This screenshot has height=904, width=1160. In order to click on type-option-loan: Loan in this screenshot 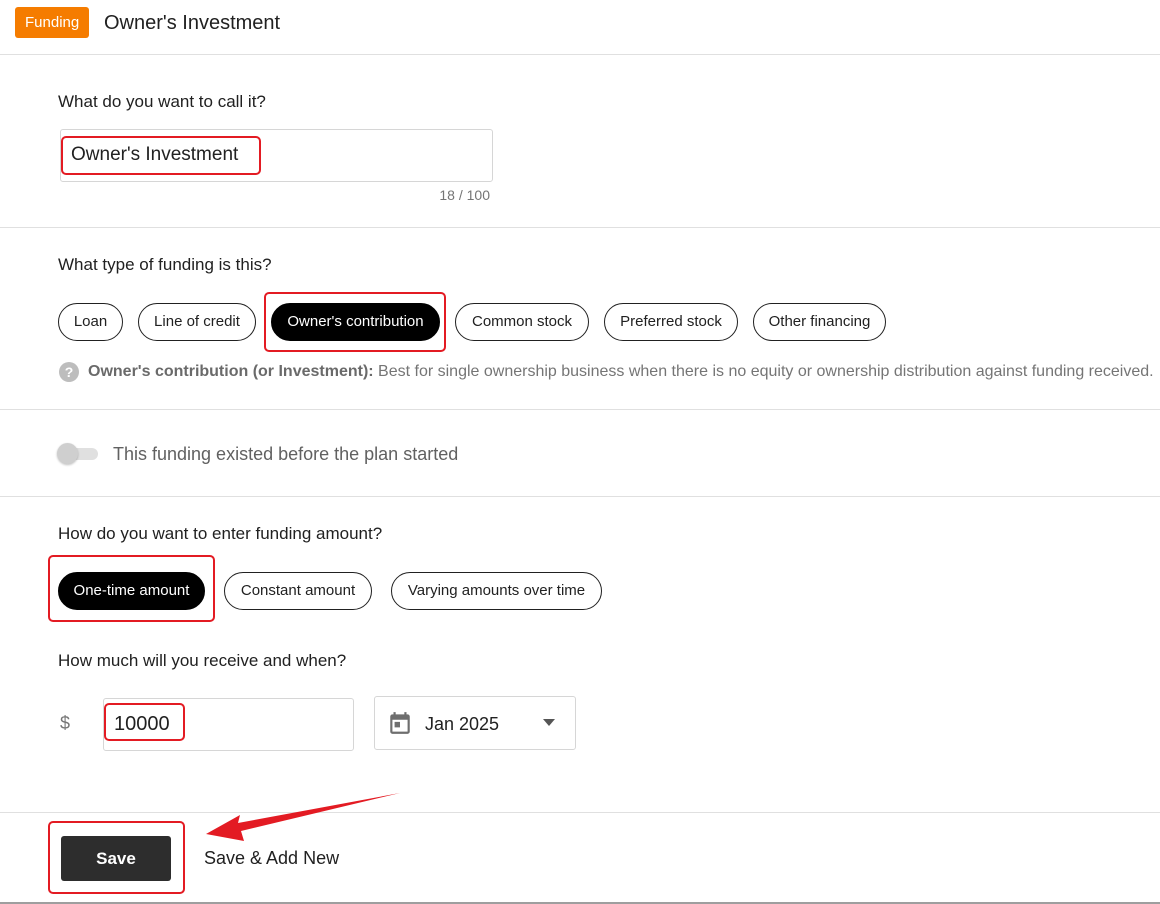, I will do `click(90, 322)`.